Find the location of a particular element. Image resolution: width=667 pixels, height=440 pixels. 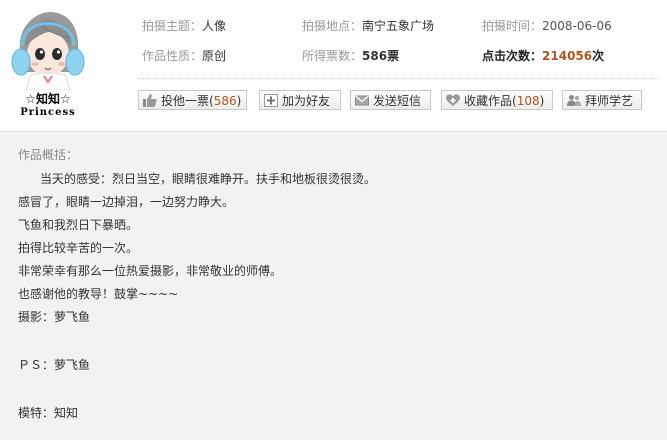

favorite-count: 108 is located at coordinates (528, 101).